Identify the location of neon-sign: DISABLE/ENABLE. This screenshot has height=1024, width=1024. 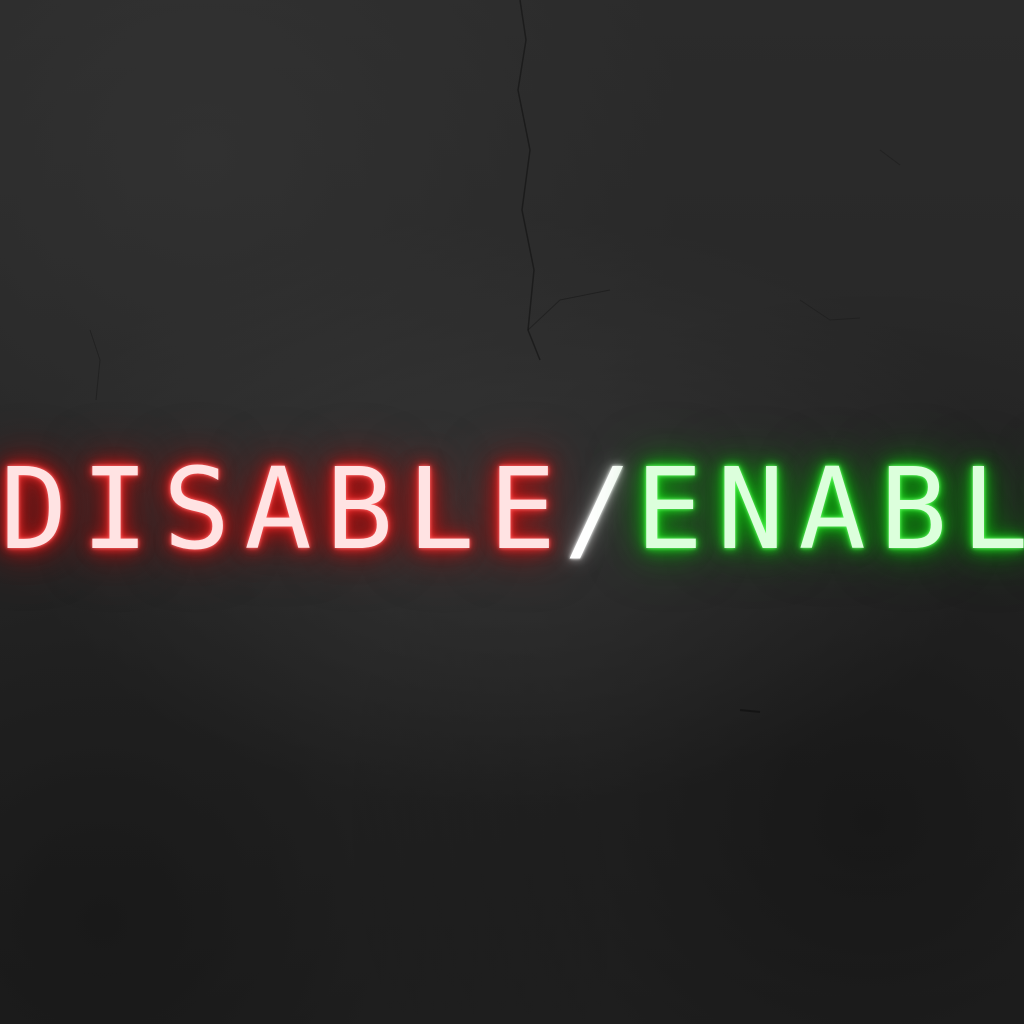
(512, 510).